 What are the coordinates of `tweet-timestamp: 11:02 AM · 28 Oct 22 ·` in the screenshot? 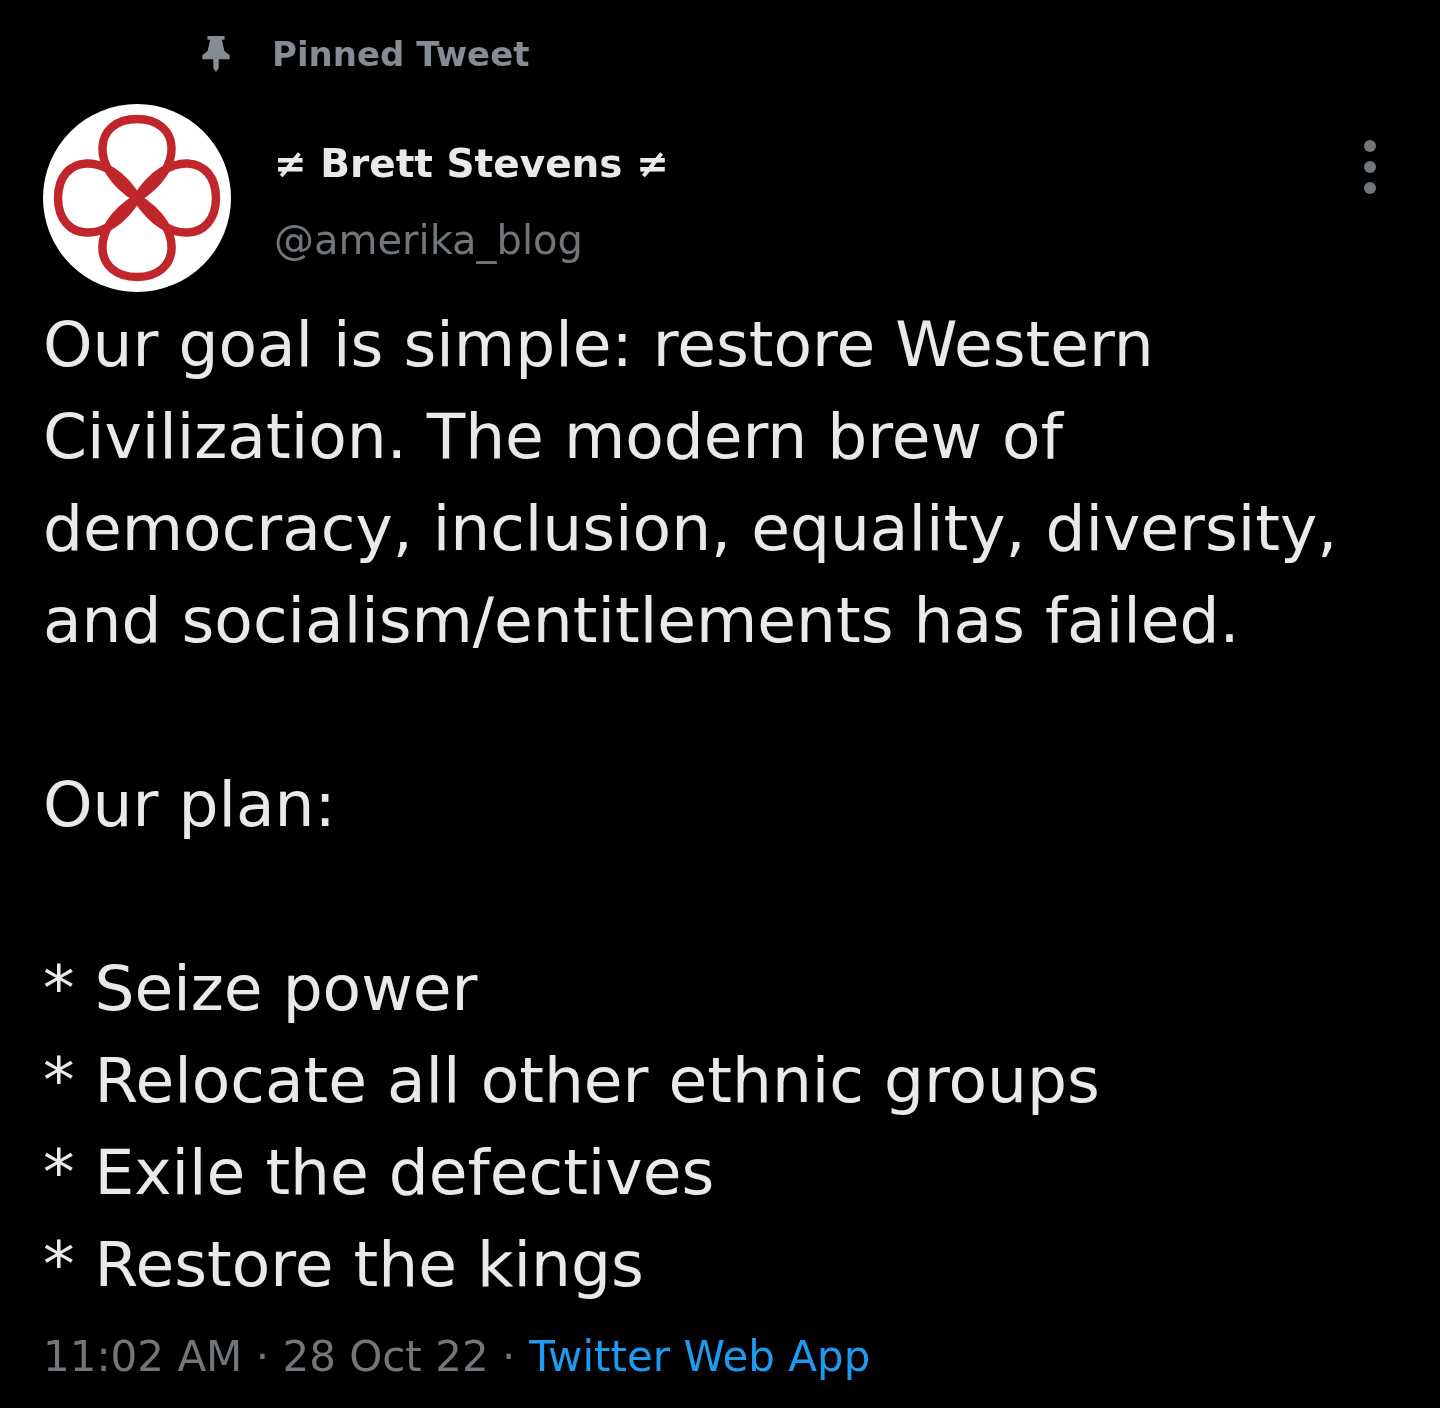 It's located at (279, 1357).